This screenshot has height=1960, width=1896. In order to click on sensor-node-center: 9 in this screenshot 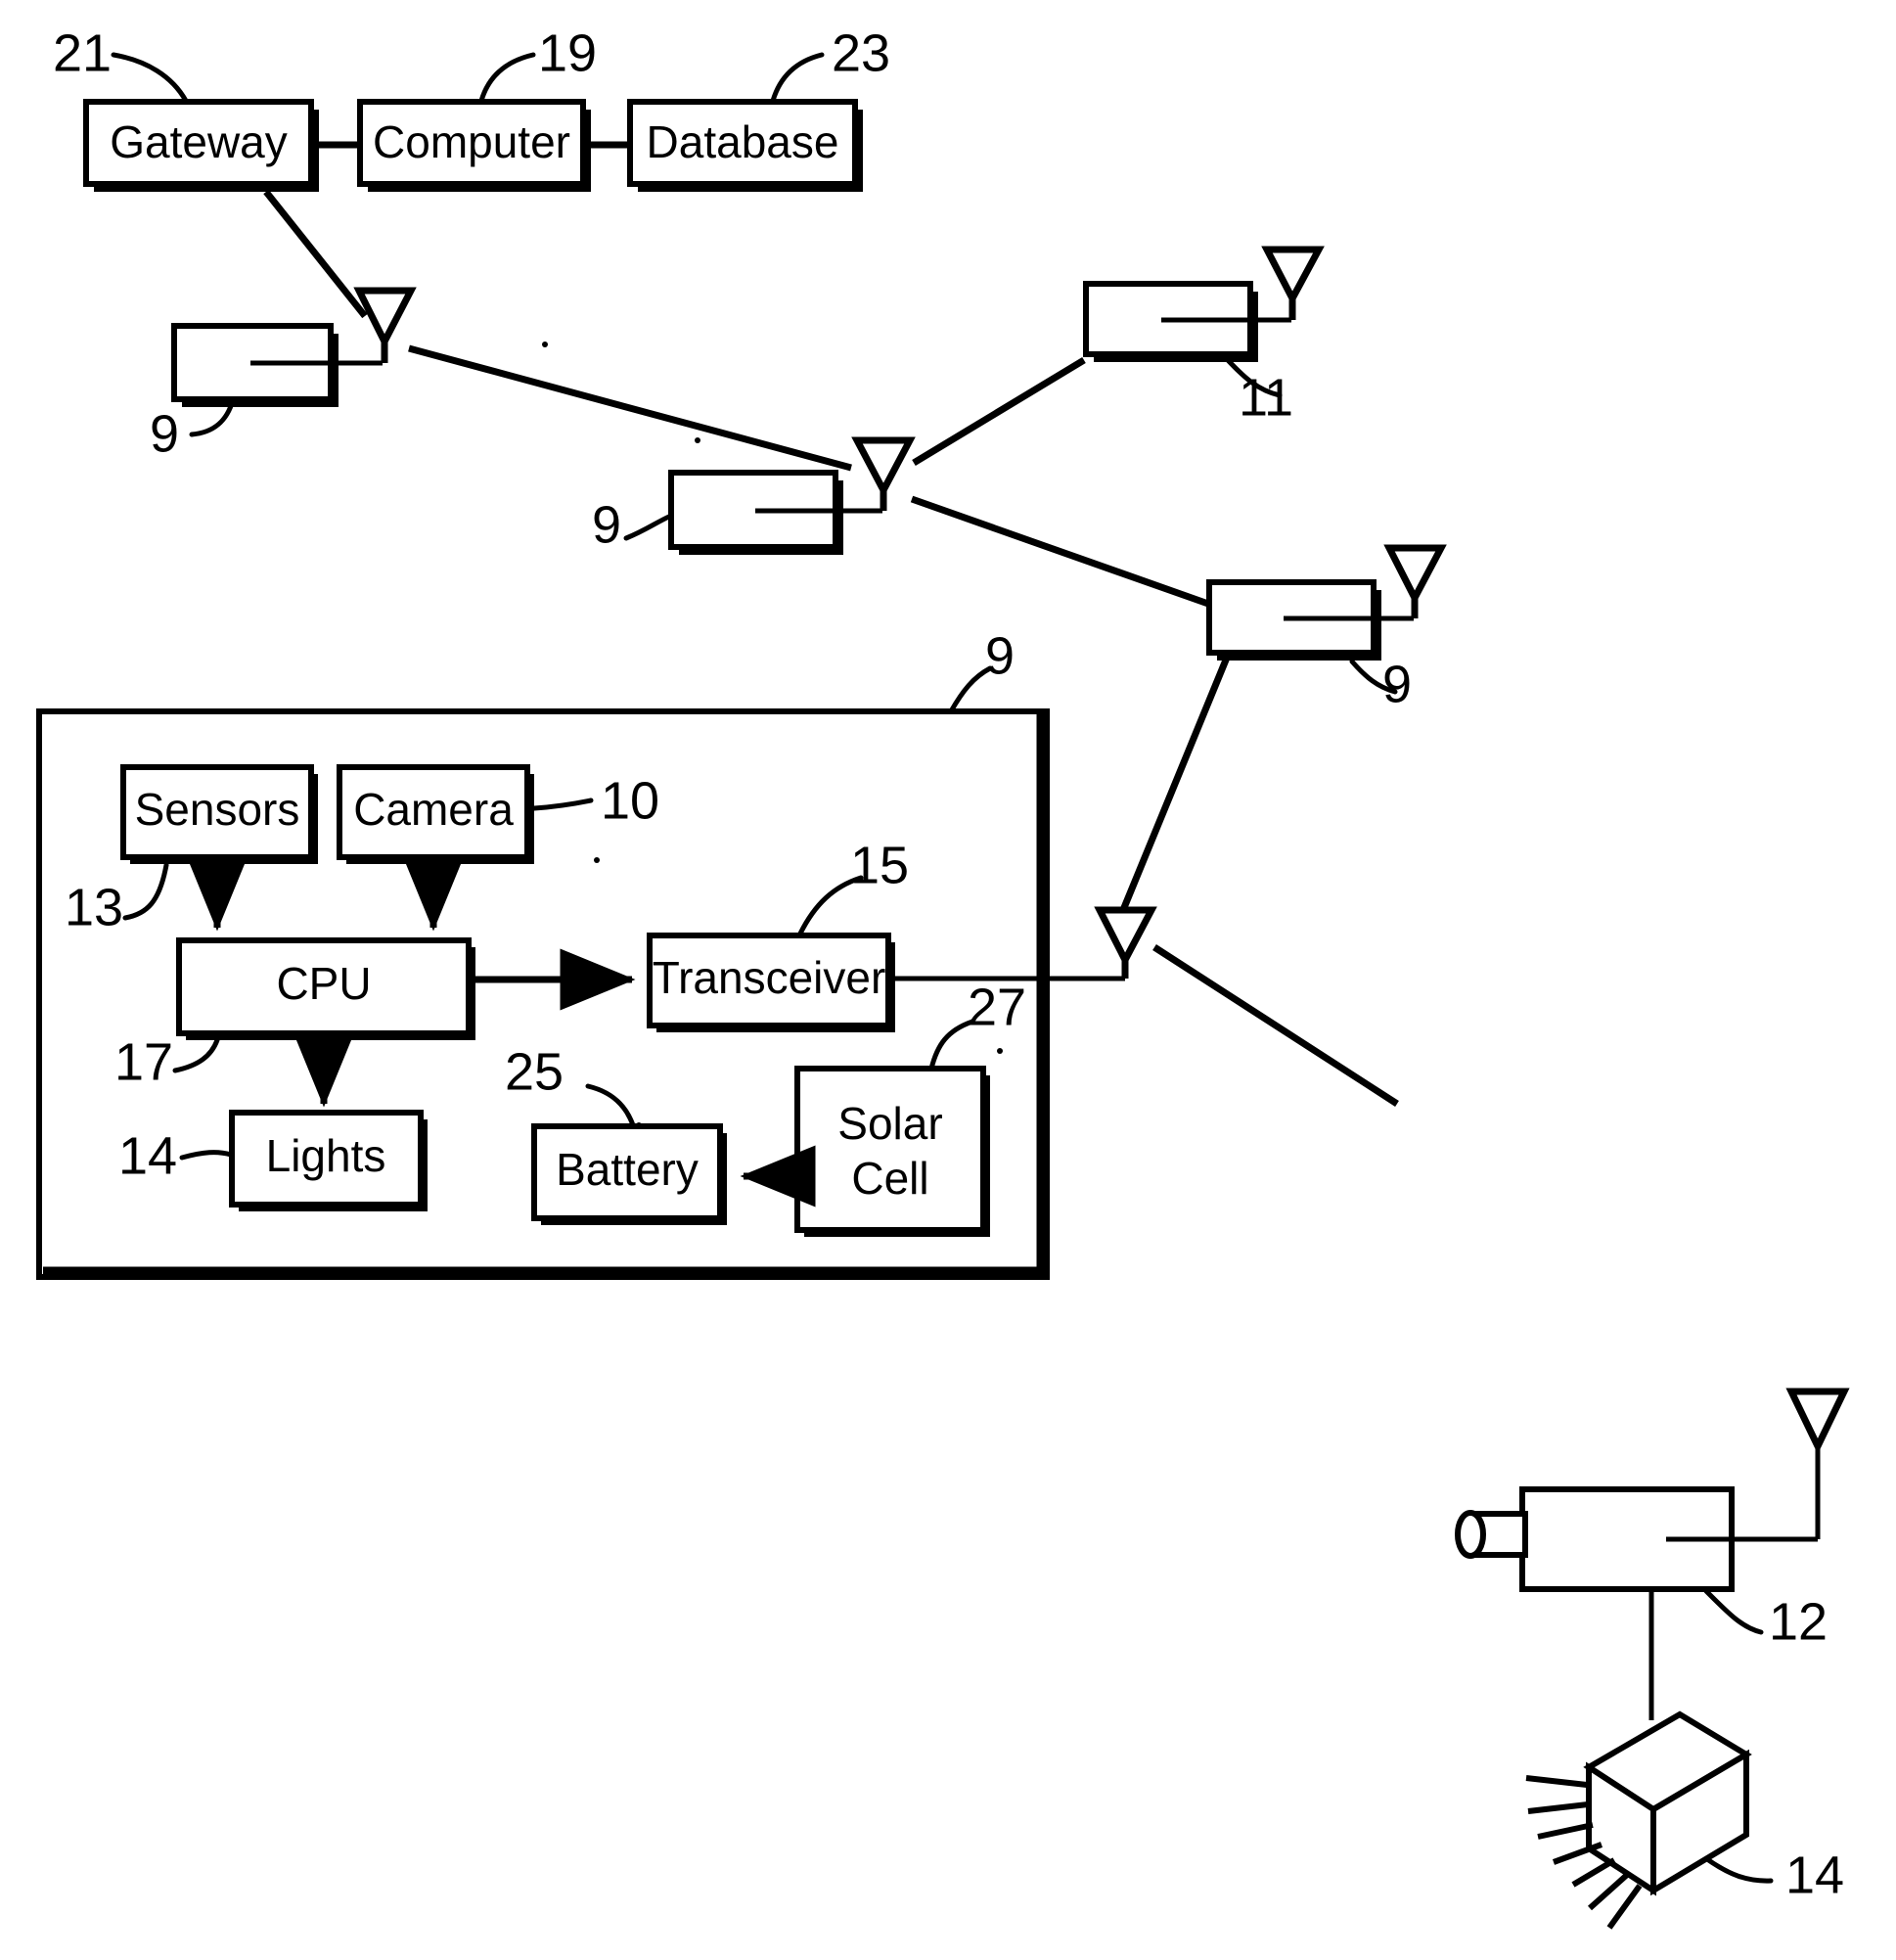, I will do `click(754, 495)`.